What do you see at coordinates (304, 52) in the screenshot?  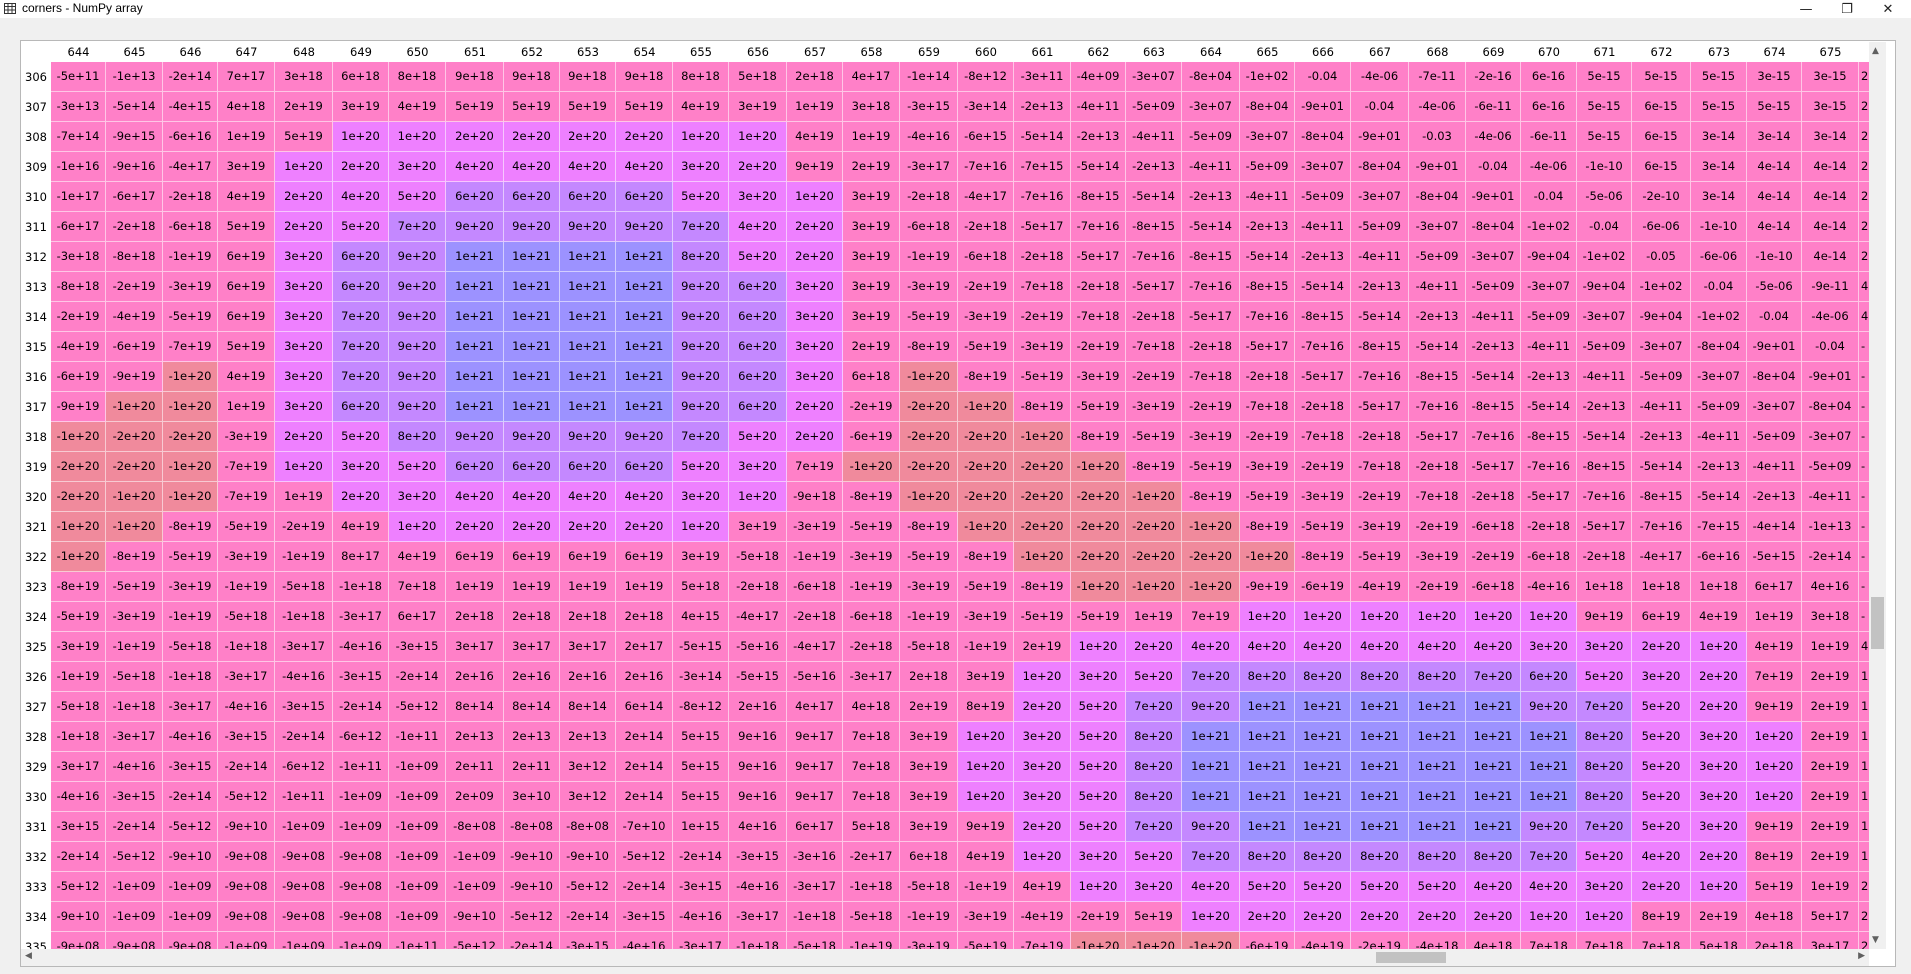 I see `column-header: 648` at bounding box center [304, 52].